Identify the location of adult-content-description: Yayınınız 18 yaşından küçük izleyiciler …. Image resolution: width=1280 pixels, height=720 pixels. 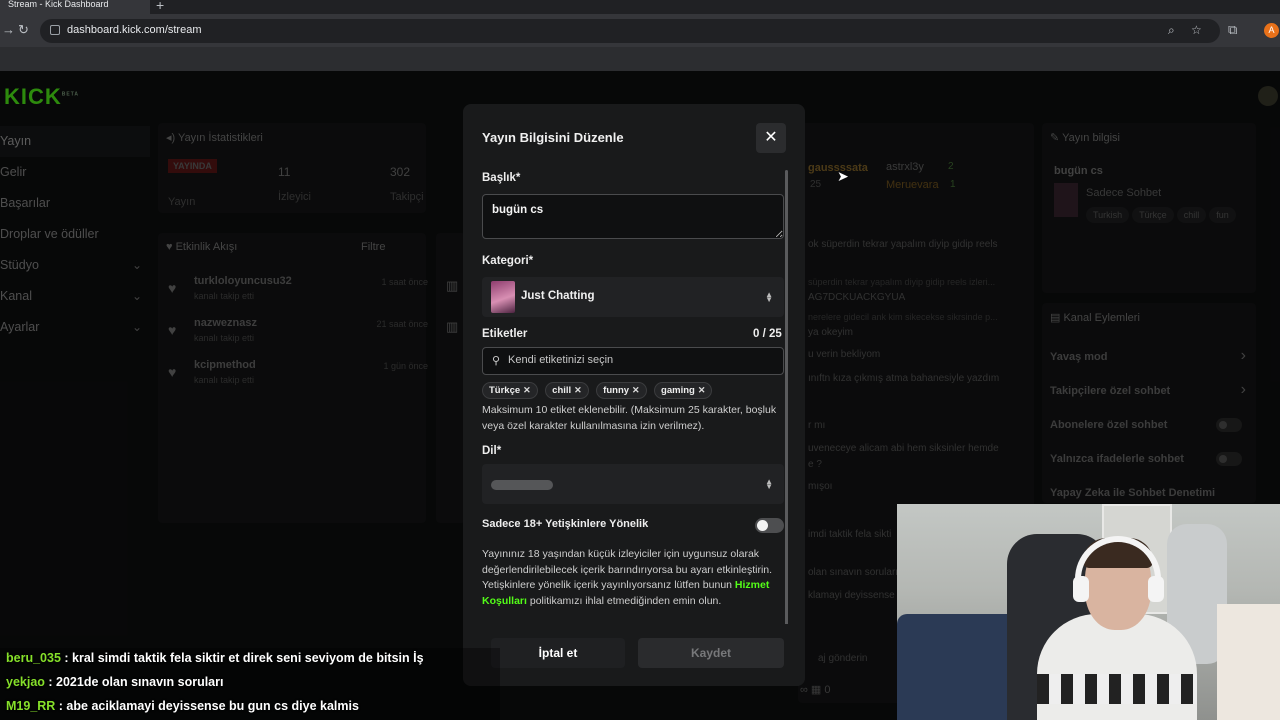
(632, 578).